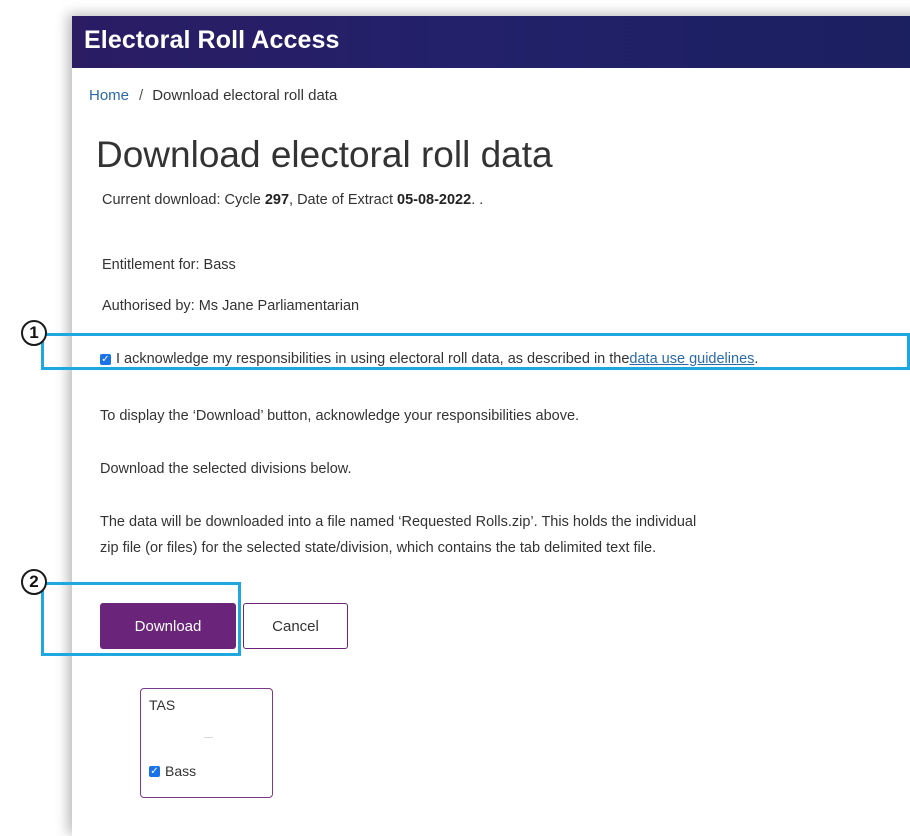 The height and width of the screenshot is (836, 910). What do you see at coordinates (277, 200) in the screenshot?
I see `cycle-number: 297` at bounding box center [277, 200].